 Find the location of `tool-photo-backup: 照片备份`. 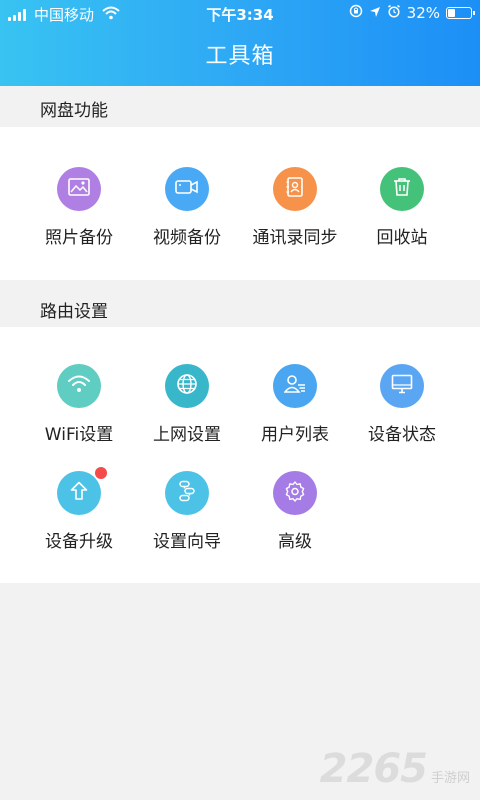

tool-photo-backup: 照片备份 is located at coordinates (79, 207).